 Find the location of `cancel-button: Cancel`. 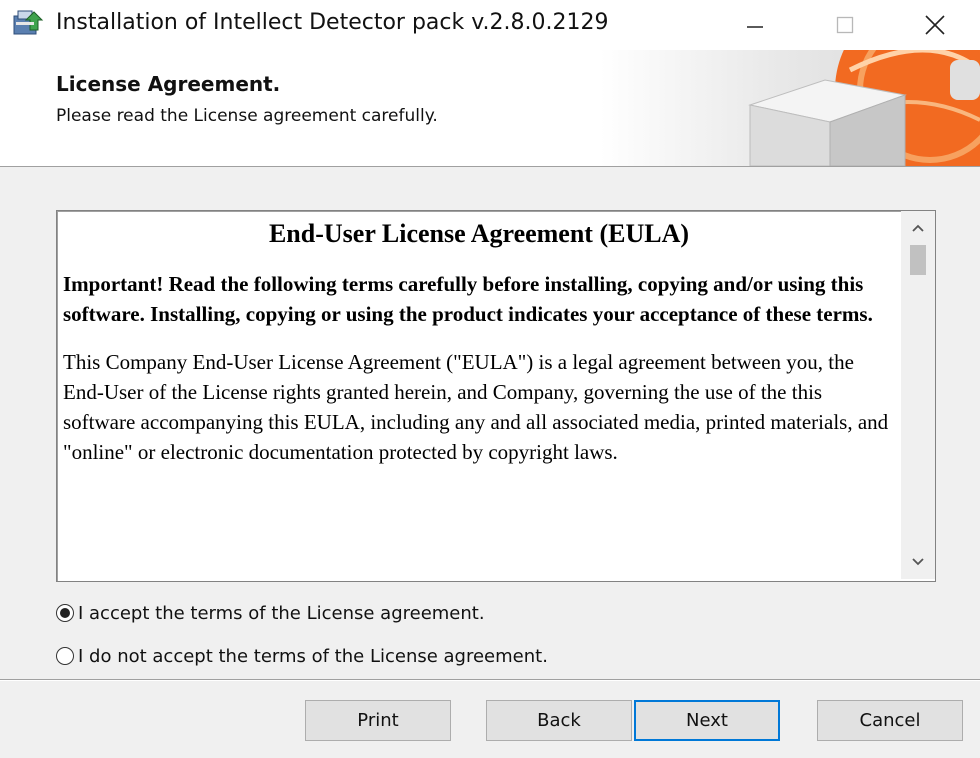

cancel-button: Cancel is located at coordinates (890, 720).